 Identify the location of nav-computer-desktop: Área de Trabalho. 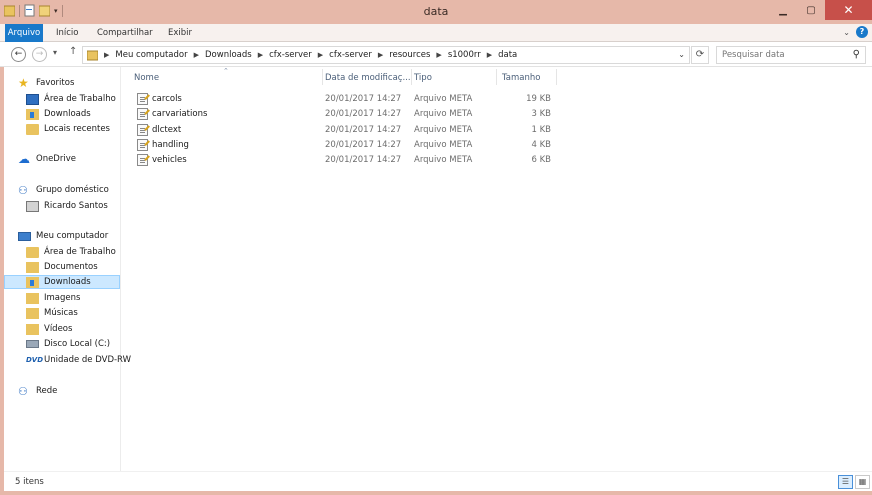
(71, 252).